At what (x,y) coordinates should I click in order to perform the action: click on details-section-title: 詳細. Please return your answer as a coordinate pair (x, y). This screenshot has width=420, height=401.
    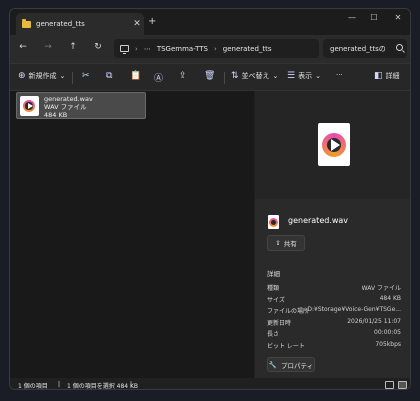
    Looking at the image, I should click on (273, 274).